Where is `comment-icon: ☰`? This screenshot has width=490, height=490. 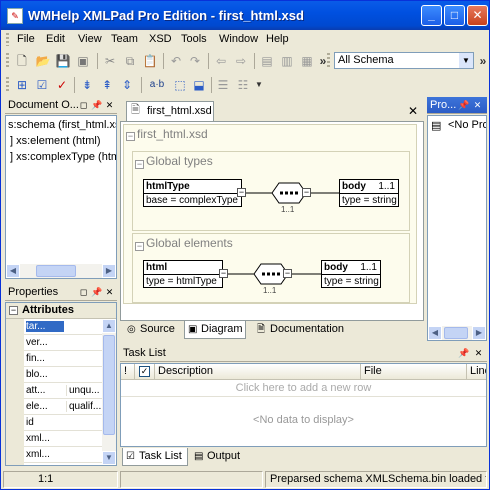 comment-icon: ☰ is located at coordinates (223, 85).